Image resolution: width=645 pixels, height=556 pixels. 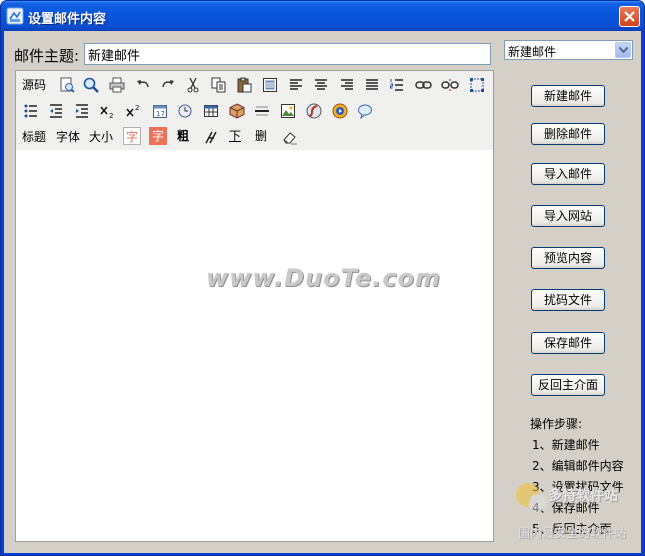 What do you see at coordinates (261, 136) in the screenshot?
I see `strikethrough-button: 删` at bounding box center [261, 136].